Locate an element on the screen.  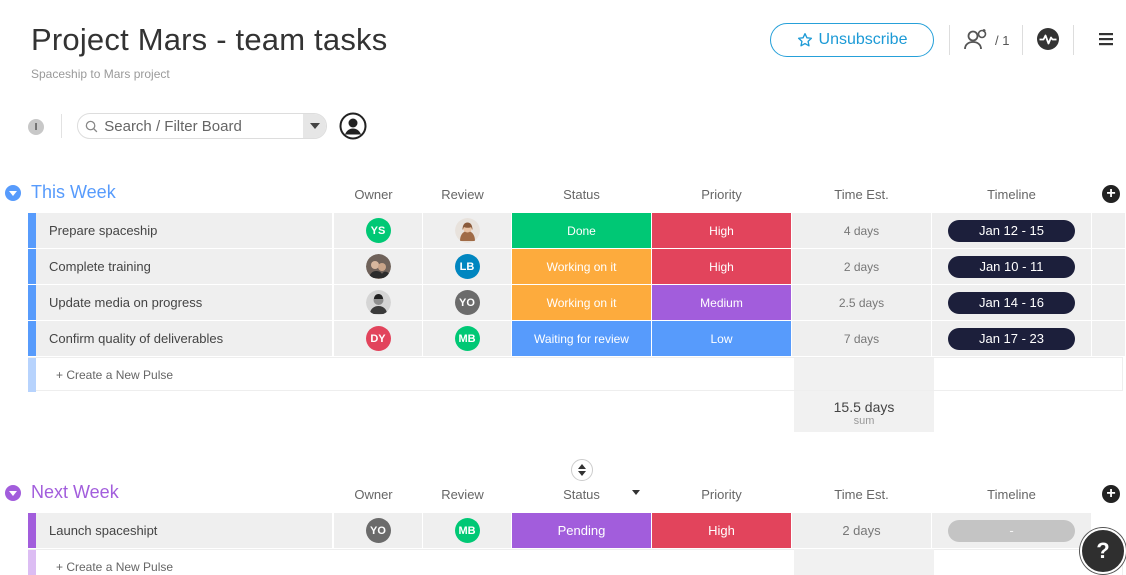
search-filter-box is located at coordinates (202, 126).